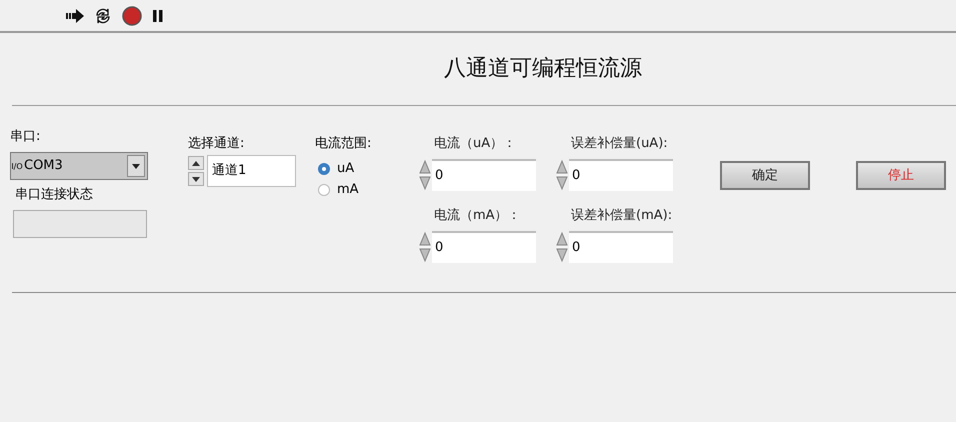  I want to click on up-arrow-icon, so click(196, 163).